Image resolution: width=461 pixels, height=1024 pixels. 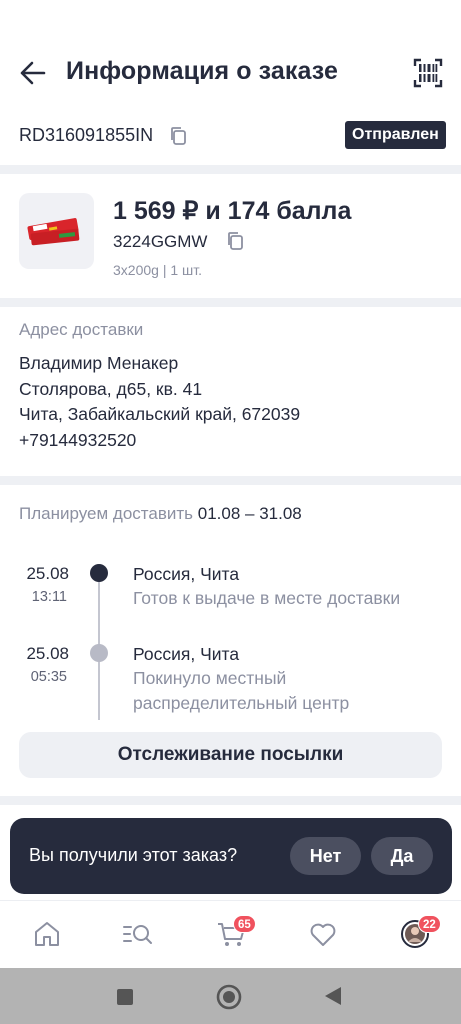 What do you see at coordinates (48, 677) in the screenshot?
I see `event-time: 05:35` at bounding box center [48, 677].